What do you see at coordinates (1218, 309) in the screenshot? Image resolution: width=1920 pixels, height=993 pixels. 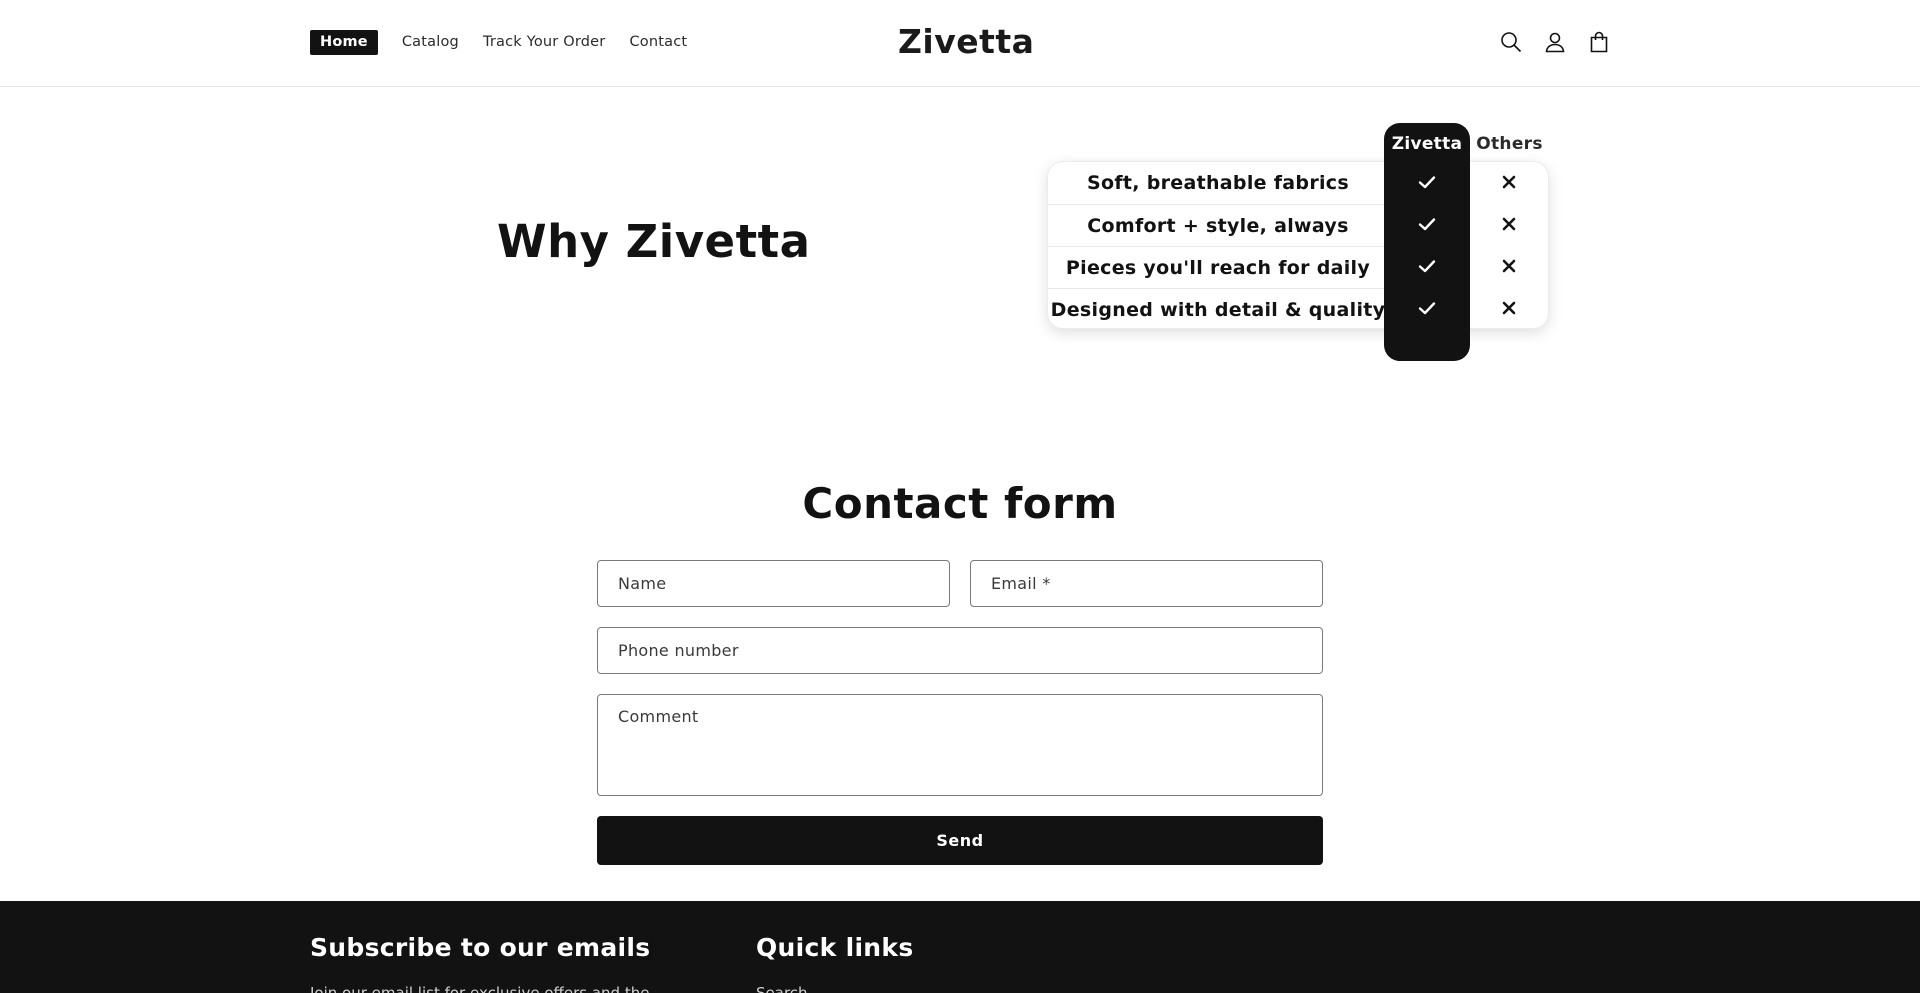 I see `comparison-row-label: Designed with detail & quality` at bounding box center [1218, 309].